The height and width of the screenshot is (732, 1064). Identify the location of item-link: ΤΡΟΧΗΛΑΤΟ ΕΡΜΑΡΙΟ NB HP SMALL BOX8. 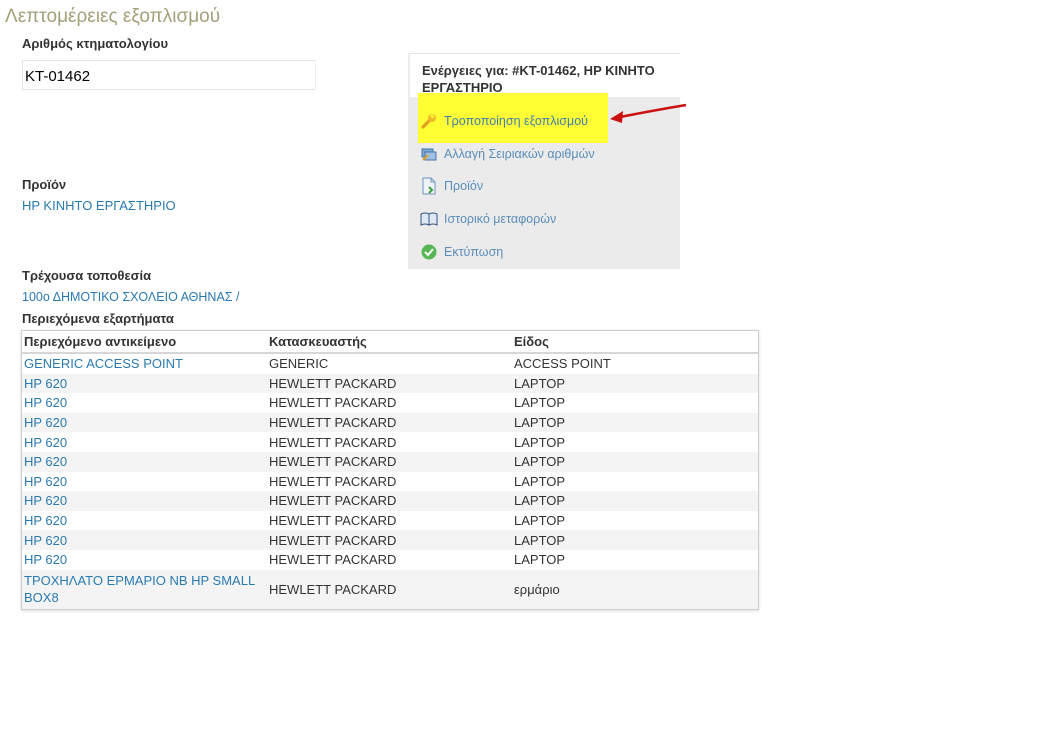
(139, 589).